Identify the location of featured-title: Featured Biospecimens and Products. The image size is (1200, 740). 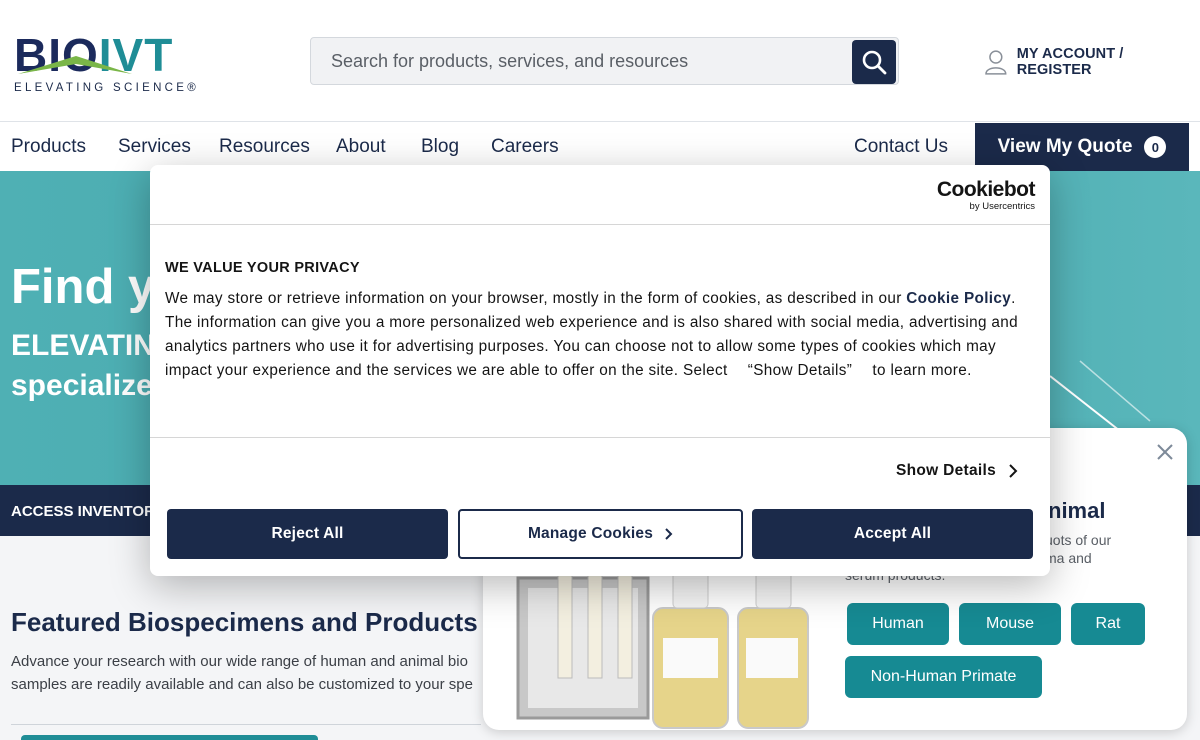
(244, 622).